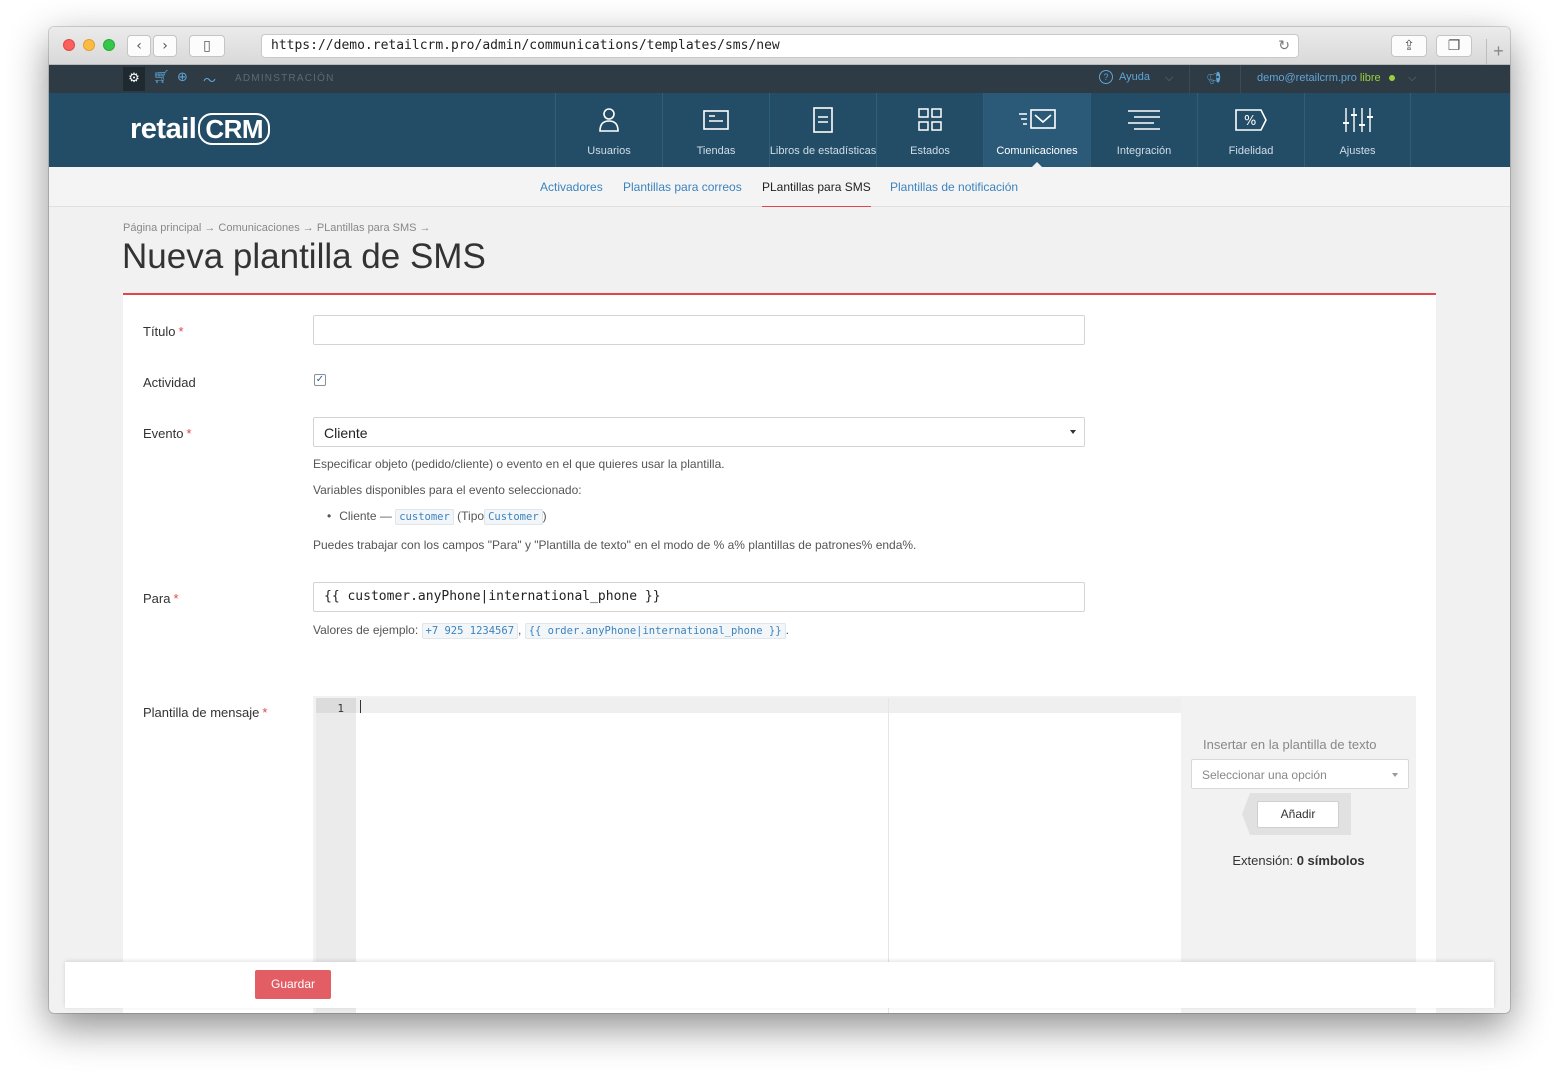  Describe the element at coordinates (69, 45) in the screenshot. I see `close-window-button` at that location.